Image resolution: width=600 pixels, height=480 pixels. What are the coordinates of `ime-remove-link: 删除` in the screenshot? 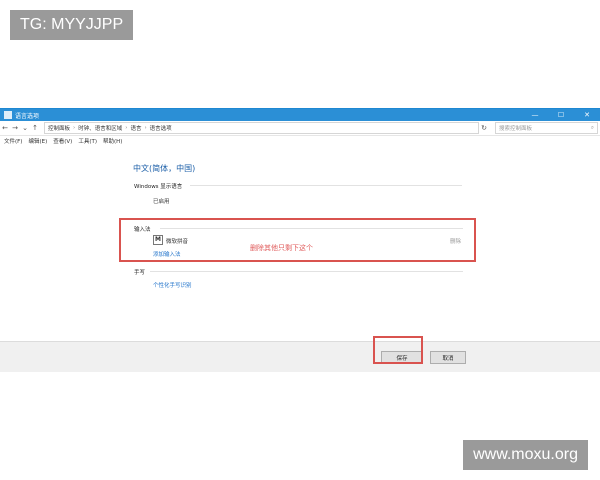 It's located at (455, 241).